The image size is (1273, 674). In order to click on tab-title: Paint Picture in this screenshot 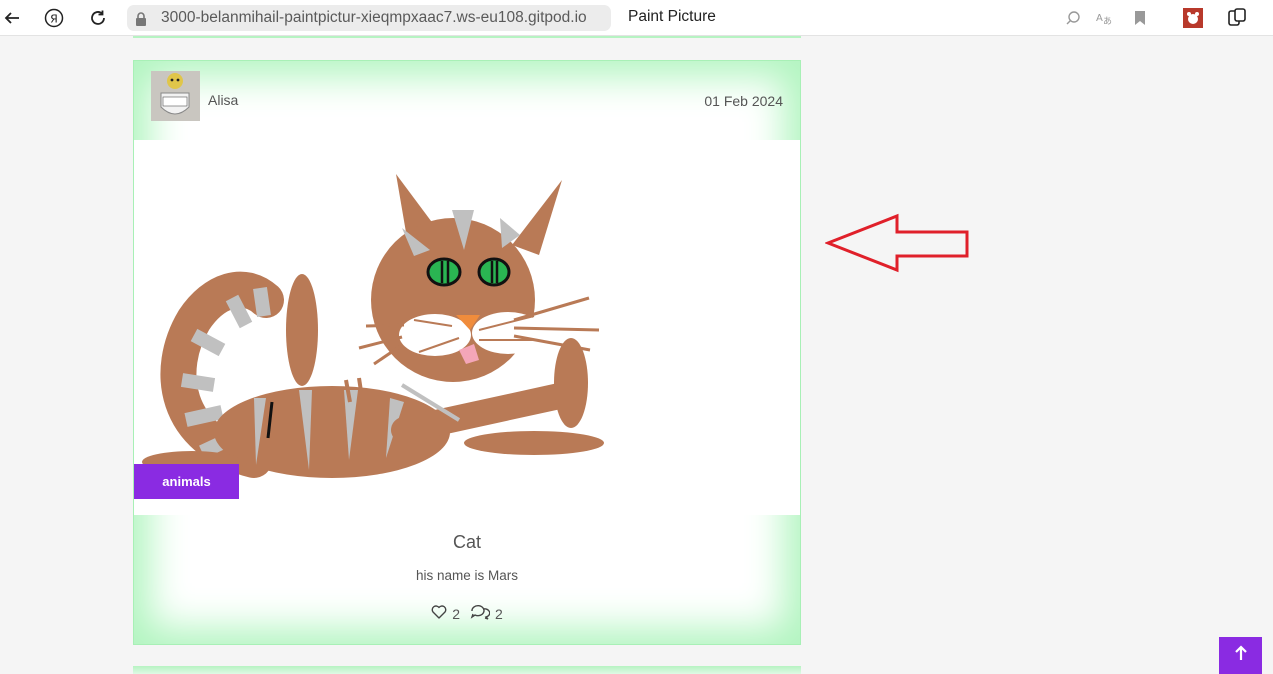, I will do `click(672, 16)`.